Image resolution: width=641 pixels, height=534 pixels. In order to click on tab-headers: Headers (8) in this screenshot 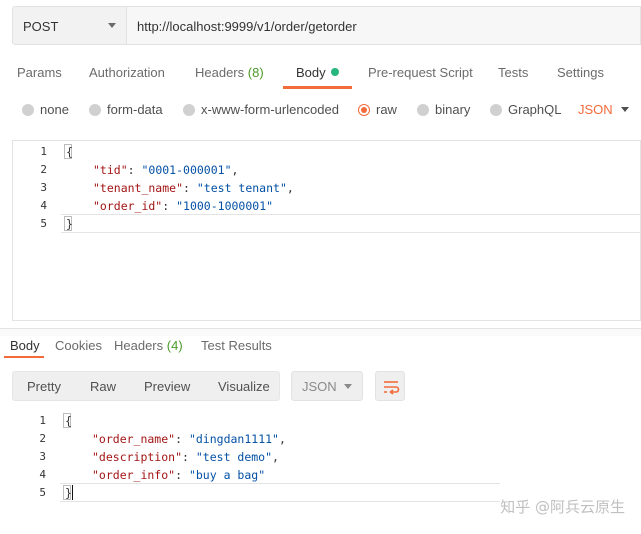, I will do `click(229, 72)`.